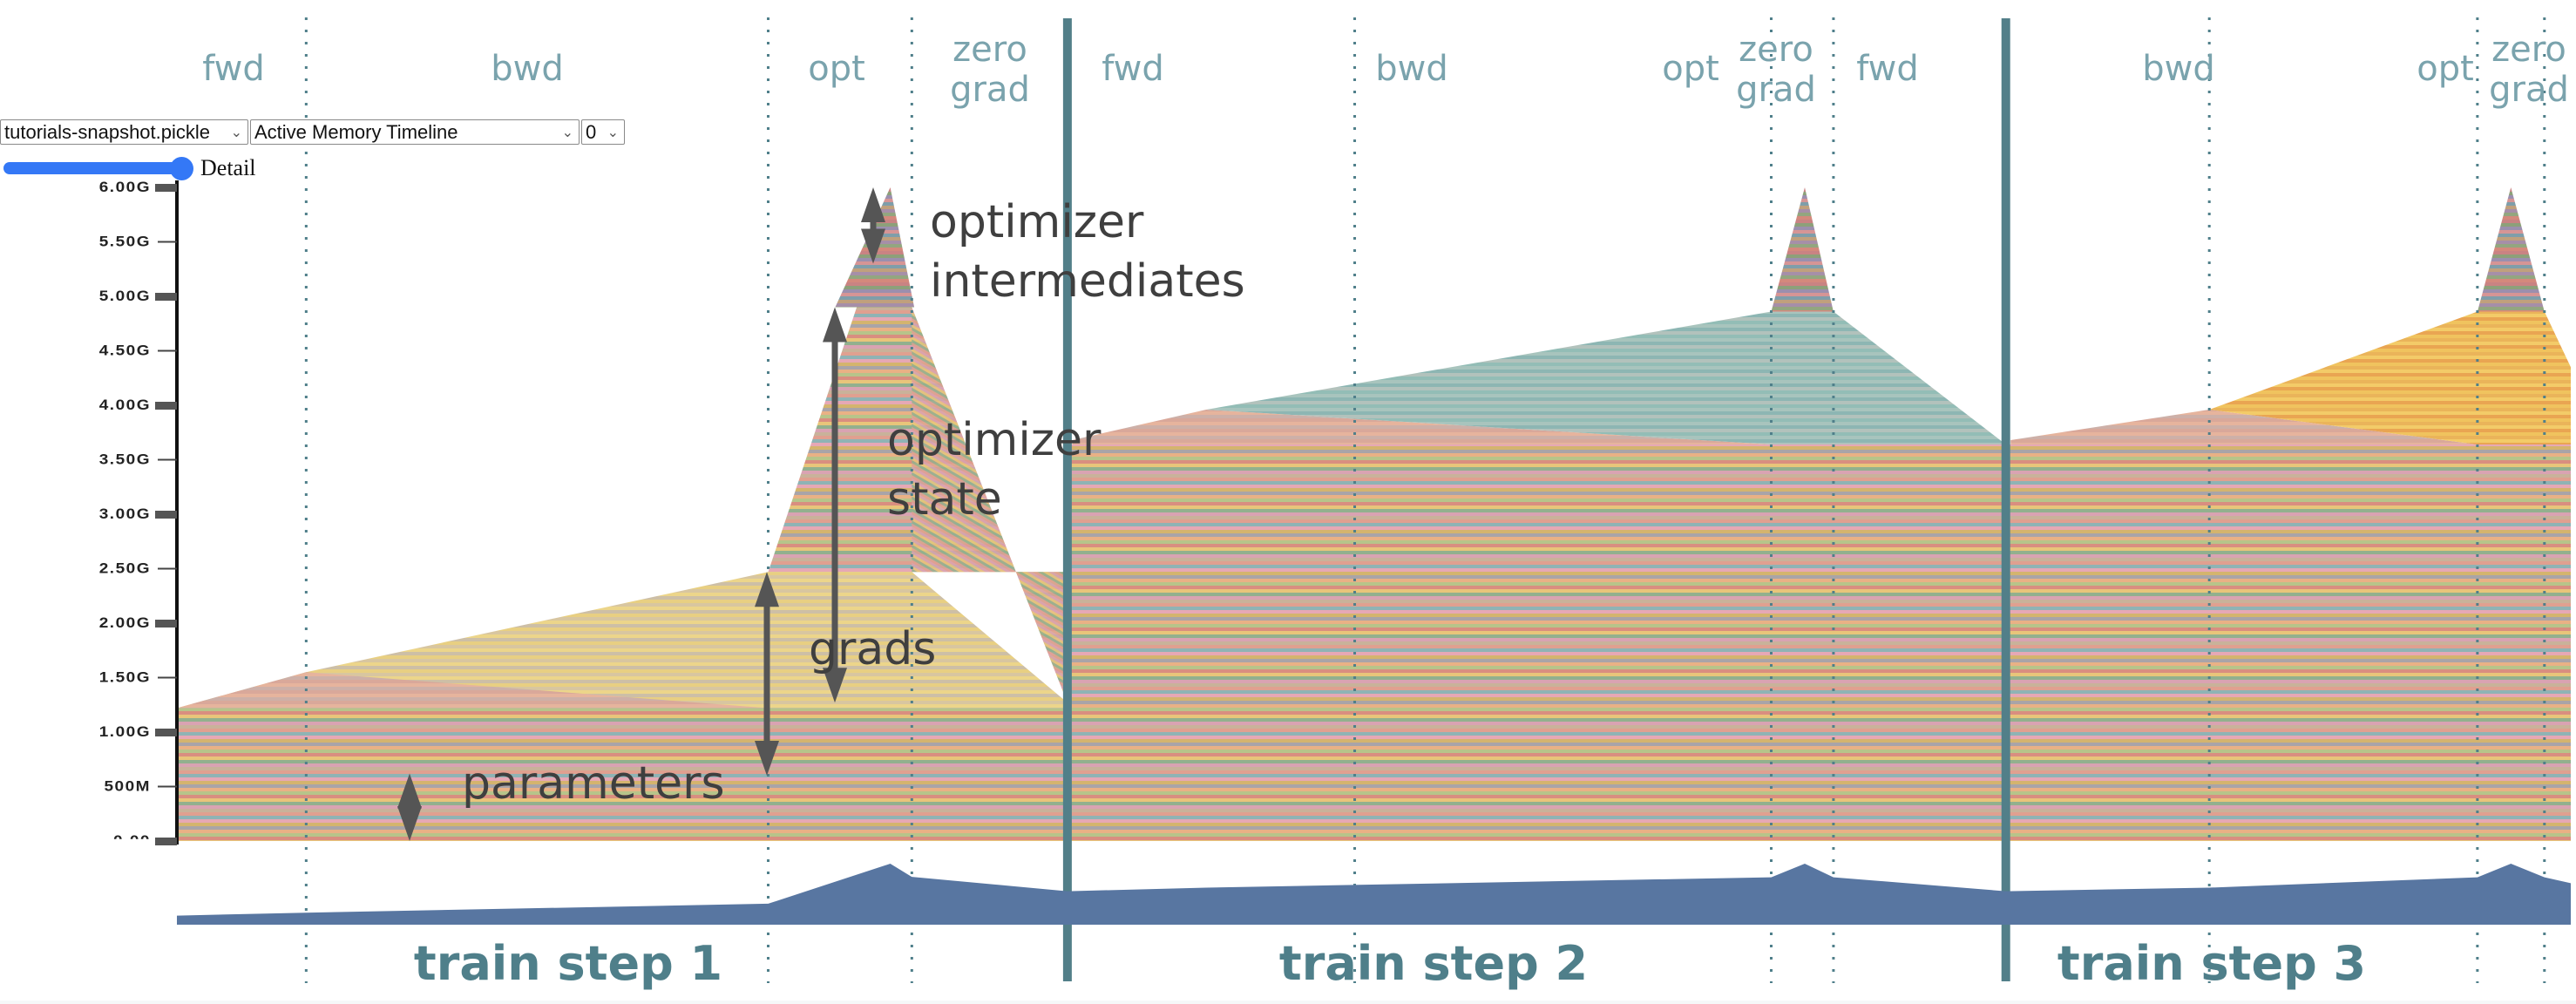 The width and height of the screenshot is (2576, 1004). I want to click on detail-slider, so click(98, 168).